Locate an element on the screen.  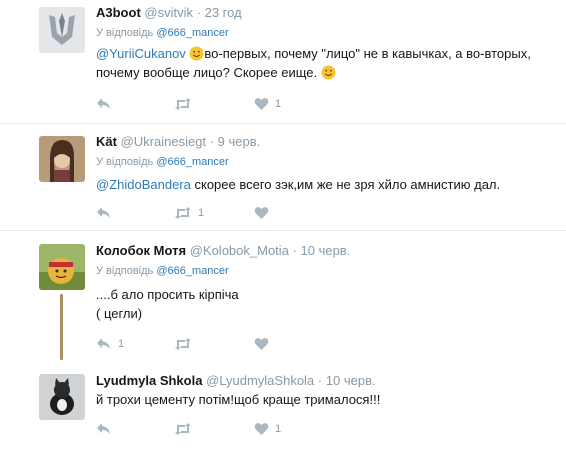
tweet-text-line2a: почему вообще лицо? Скорее е is located at coordinates (192, 72).